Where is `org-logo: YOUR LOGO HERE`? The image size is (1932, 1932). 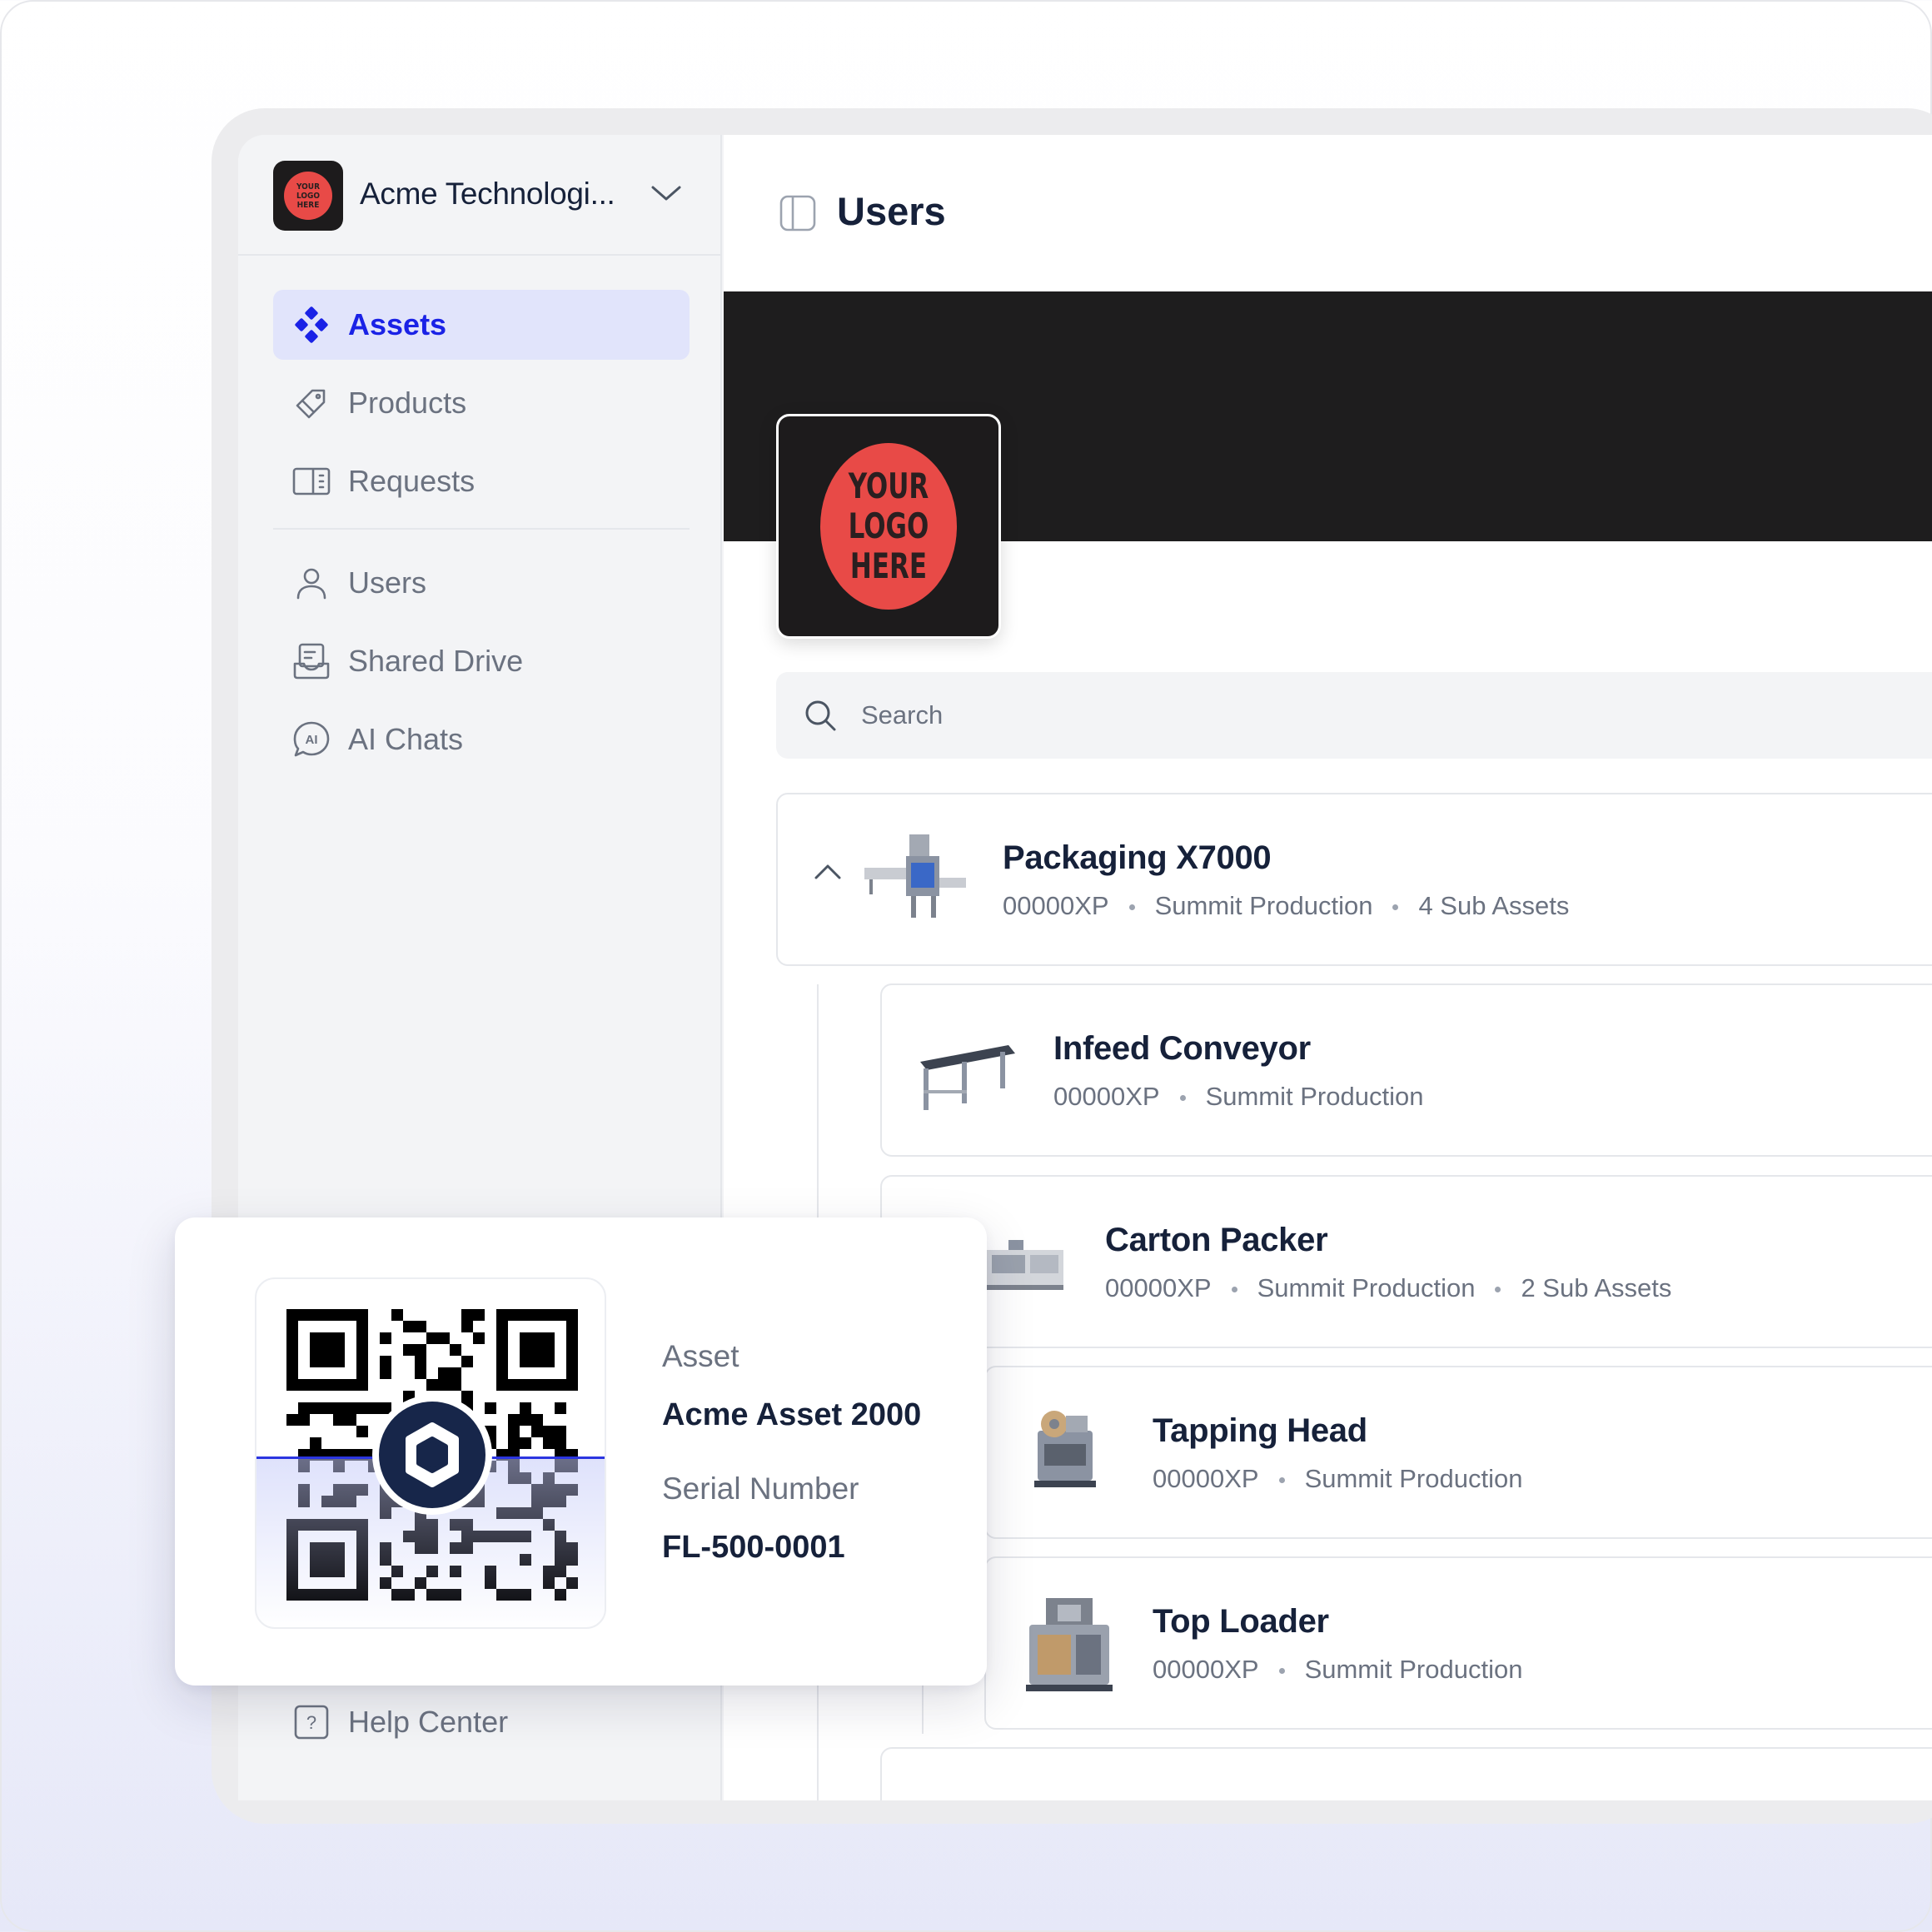
org-logo: YOUR LOGO HERE is located at coordinates (308, 196).